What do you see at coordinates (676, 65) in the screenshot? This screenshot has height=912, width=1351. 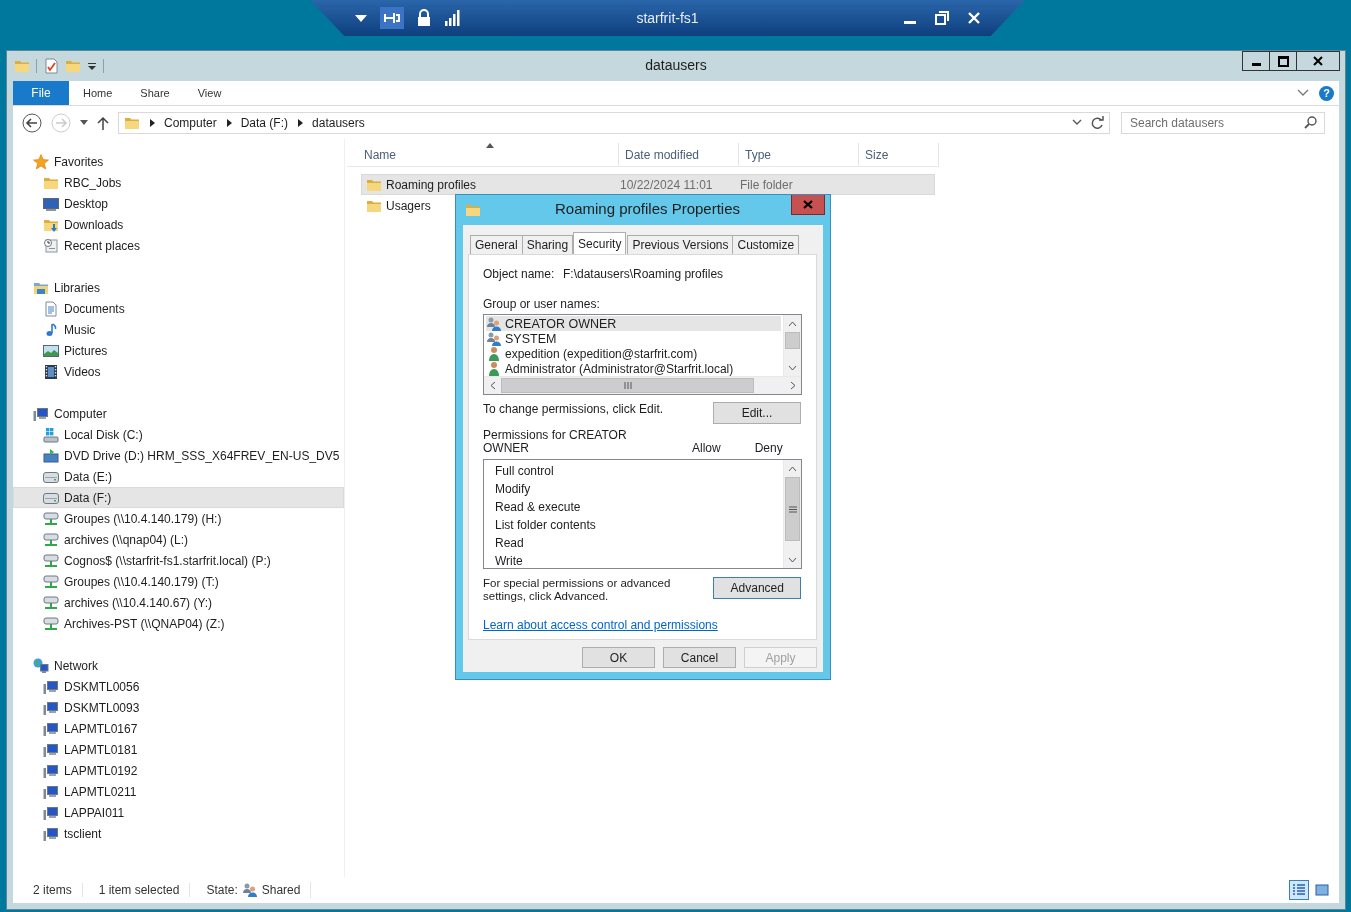 I see `window-title: datausers` at bounding box center [676, 65].